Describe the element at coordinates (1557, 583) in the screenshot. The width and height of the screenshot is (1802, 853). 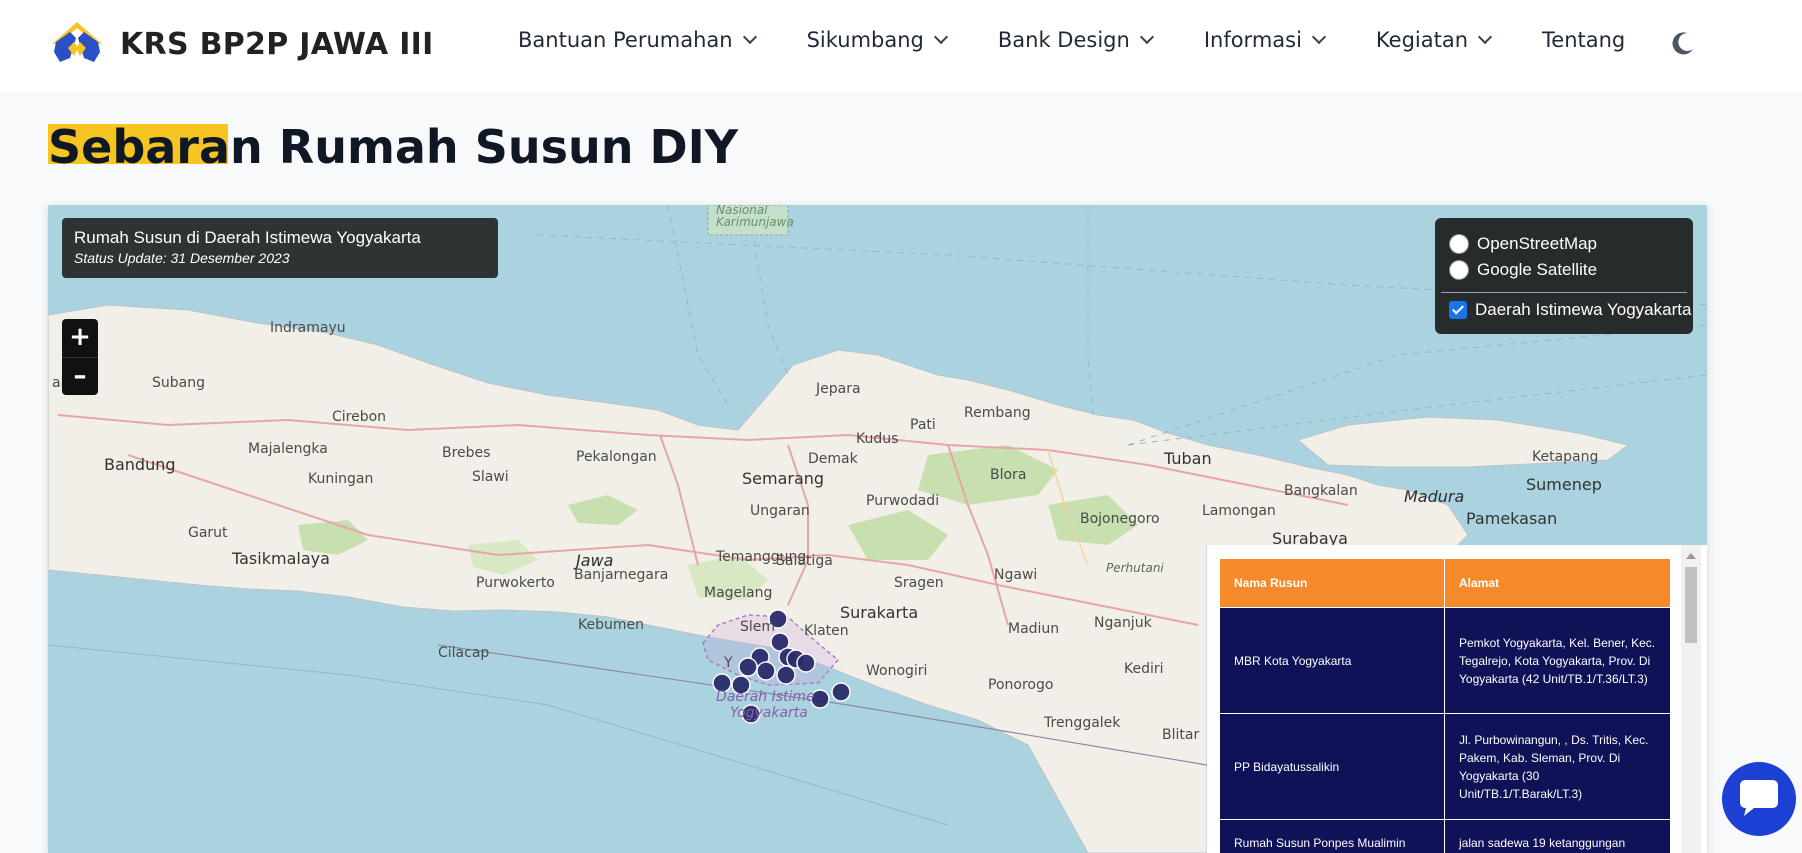
I see `table-header-alamat: Alamat` at that location.